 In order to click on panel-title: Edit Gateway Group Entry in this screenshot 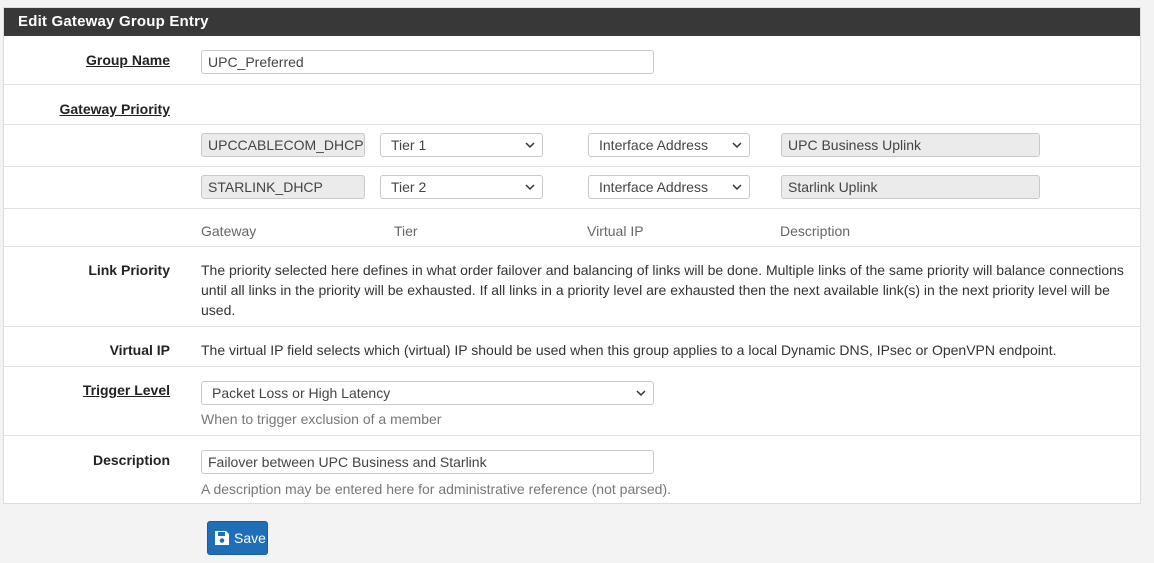, I will do `click(572, 22)`.